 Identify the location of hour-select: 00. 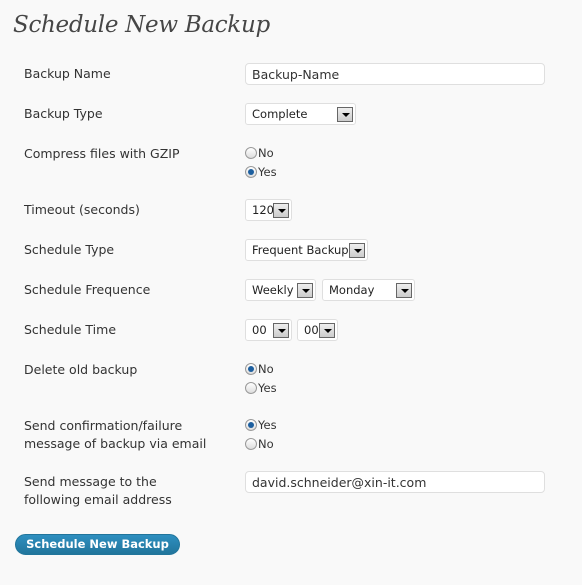
(268, 330).